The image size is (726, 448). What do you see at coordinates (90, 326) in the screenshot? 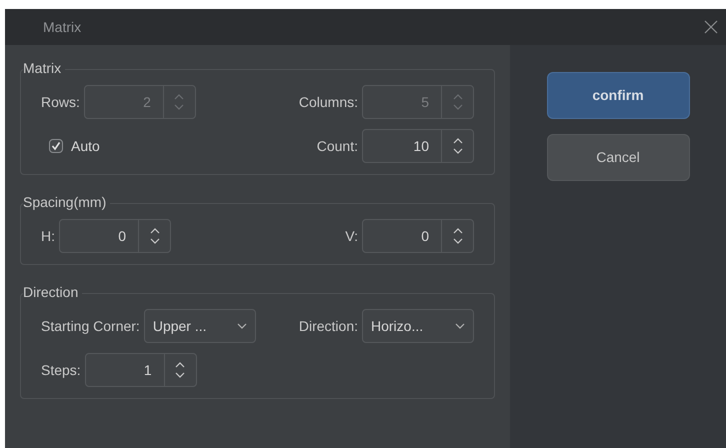
I see `field-label: Starting Corner:` at bounding box center [90, 326].